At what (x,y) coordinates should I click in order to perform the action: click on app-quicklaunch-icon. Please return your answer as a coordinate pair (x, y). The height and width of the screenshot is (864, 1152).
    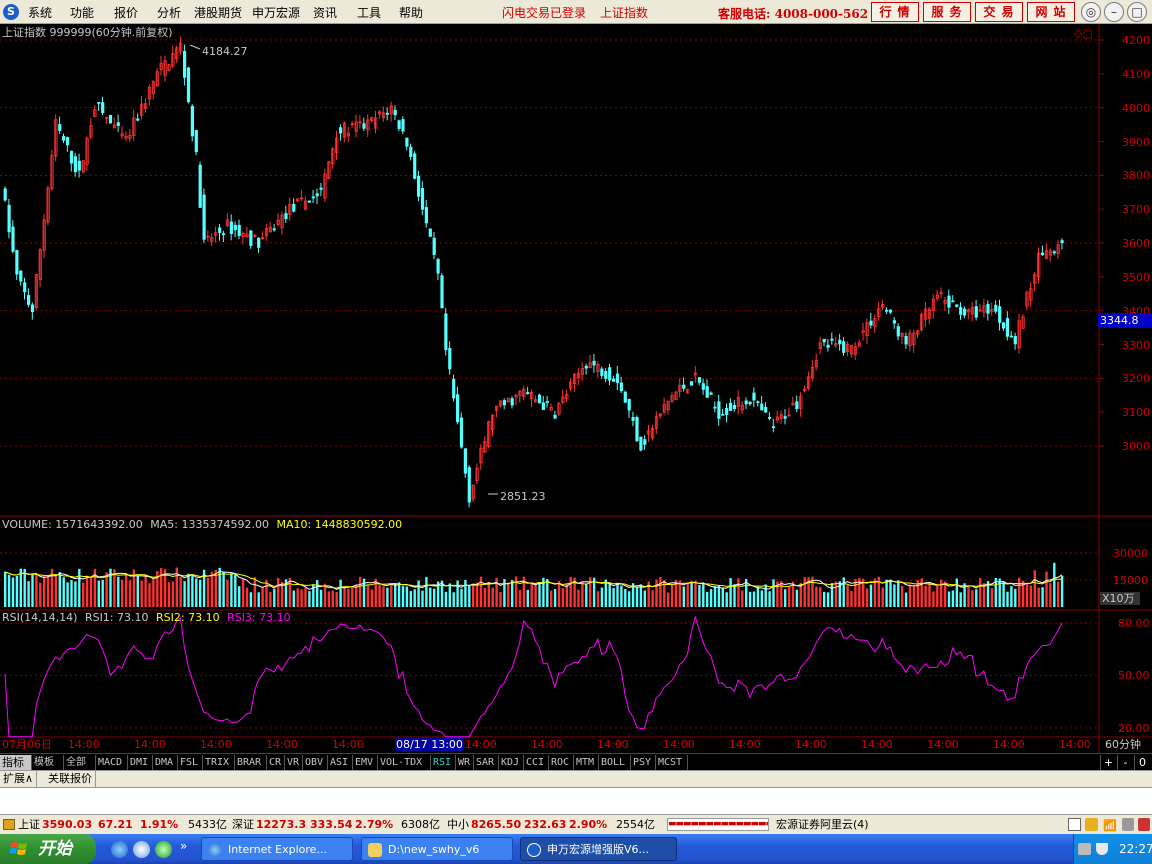
    Looking at the image, I should click on (163, 849).